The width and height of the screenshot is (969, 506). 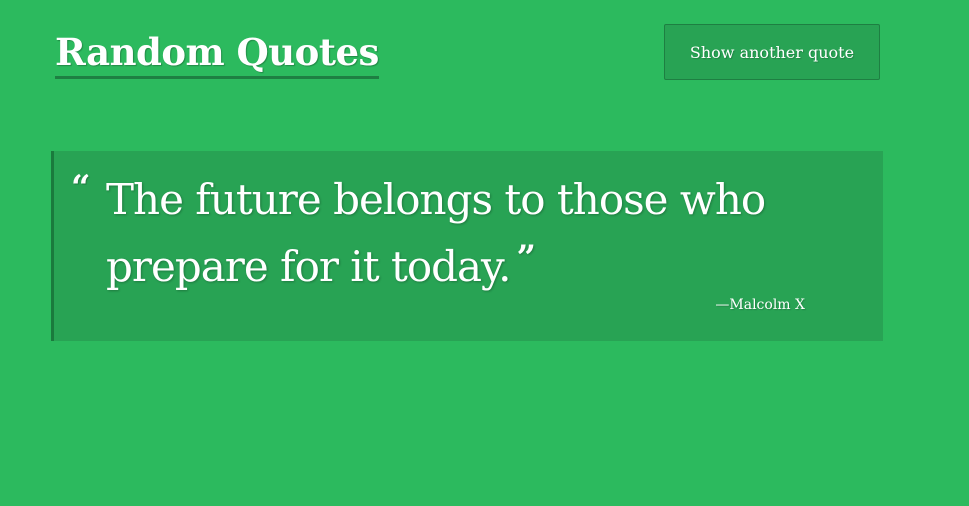 What do you see at coordinates (217, 53) in the screenshot?
I see `page-title: Random Quotes` at bounding box center [217, 53].